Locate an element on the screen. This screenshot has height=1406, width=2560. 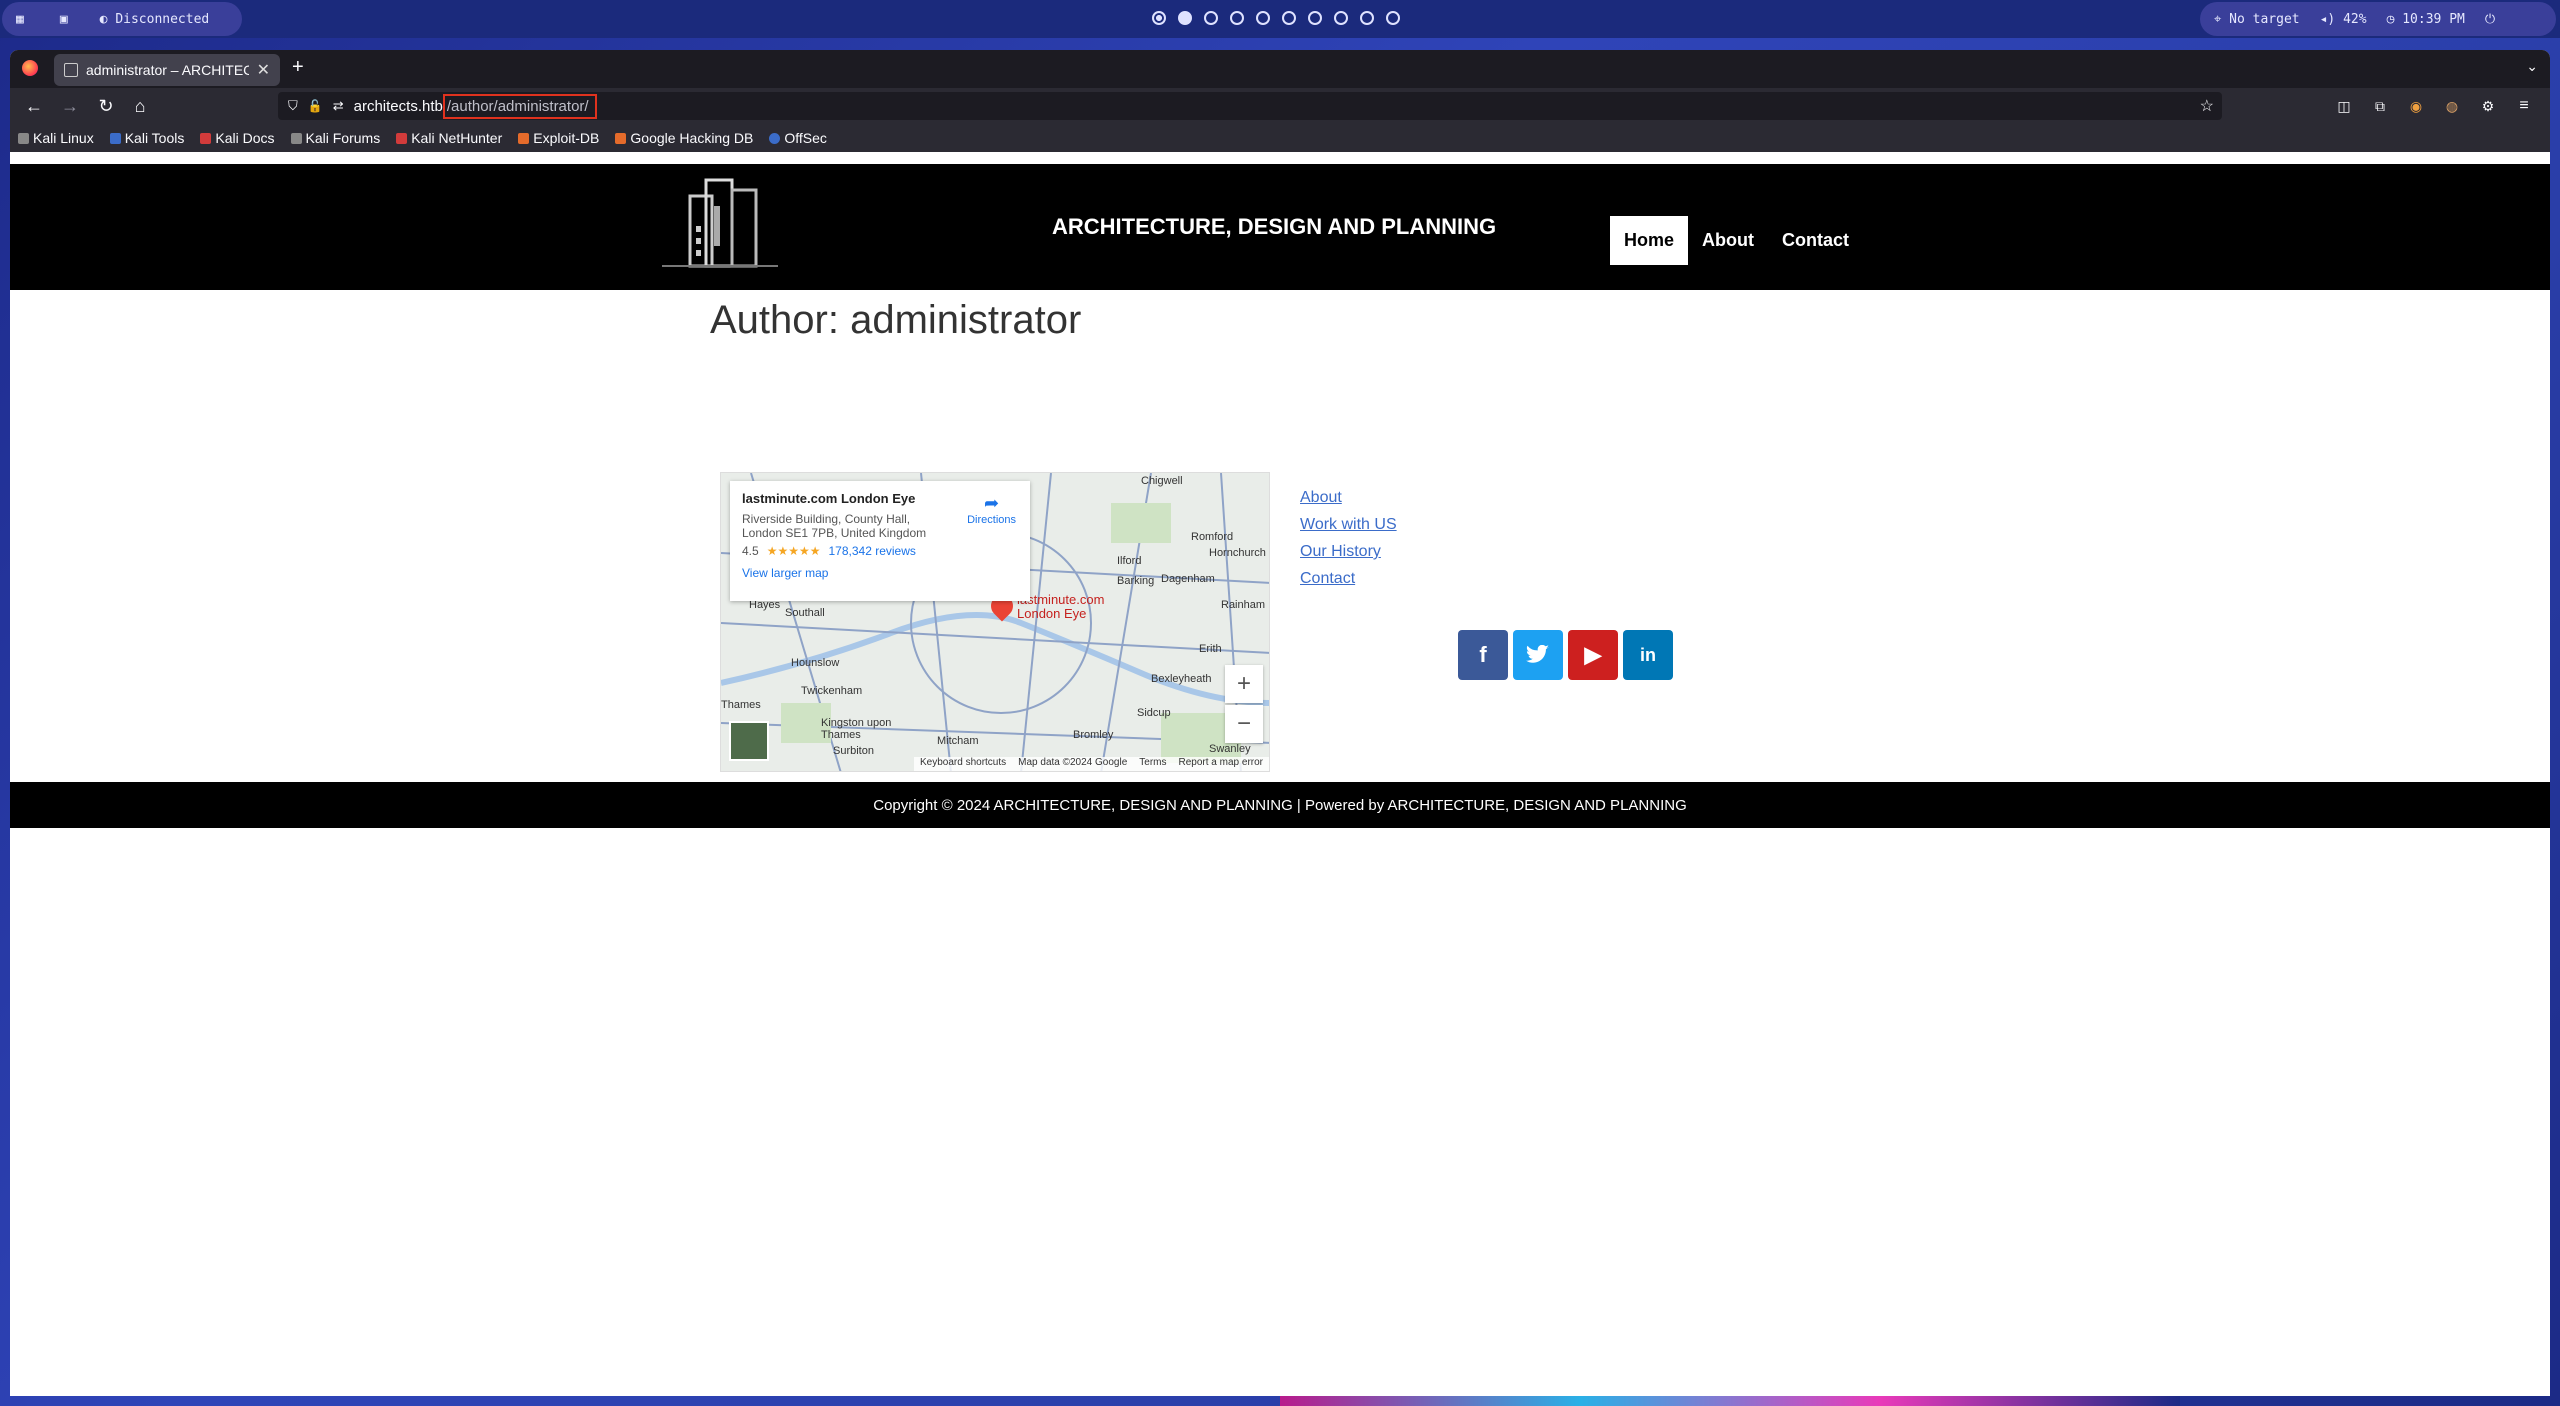
map-label: Thames is located at coordinates (741, 705).